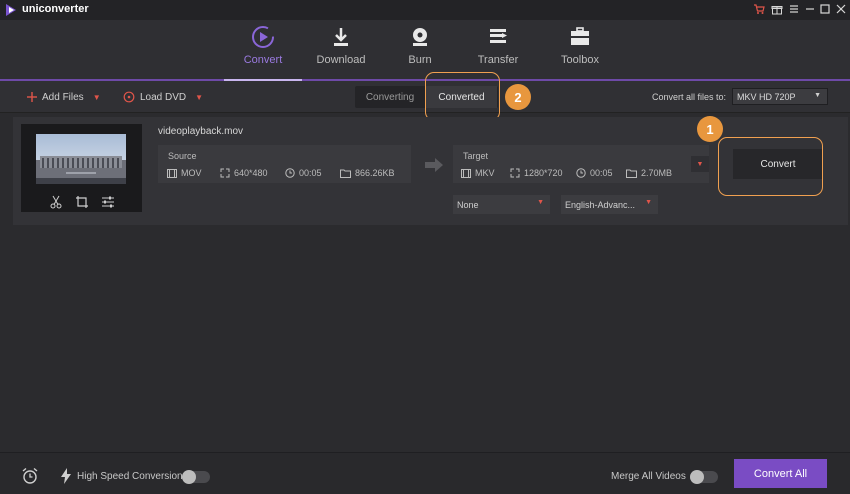  I want to click on tab-download: Download, so click(341, 50).